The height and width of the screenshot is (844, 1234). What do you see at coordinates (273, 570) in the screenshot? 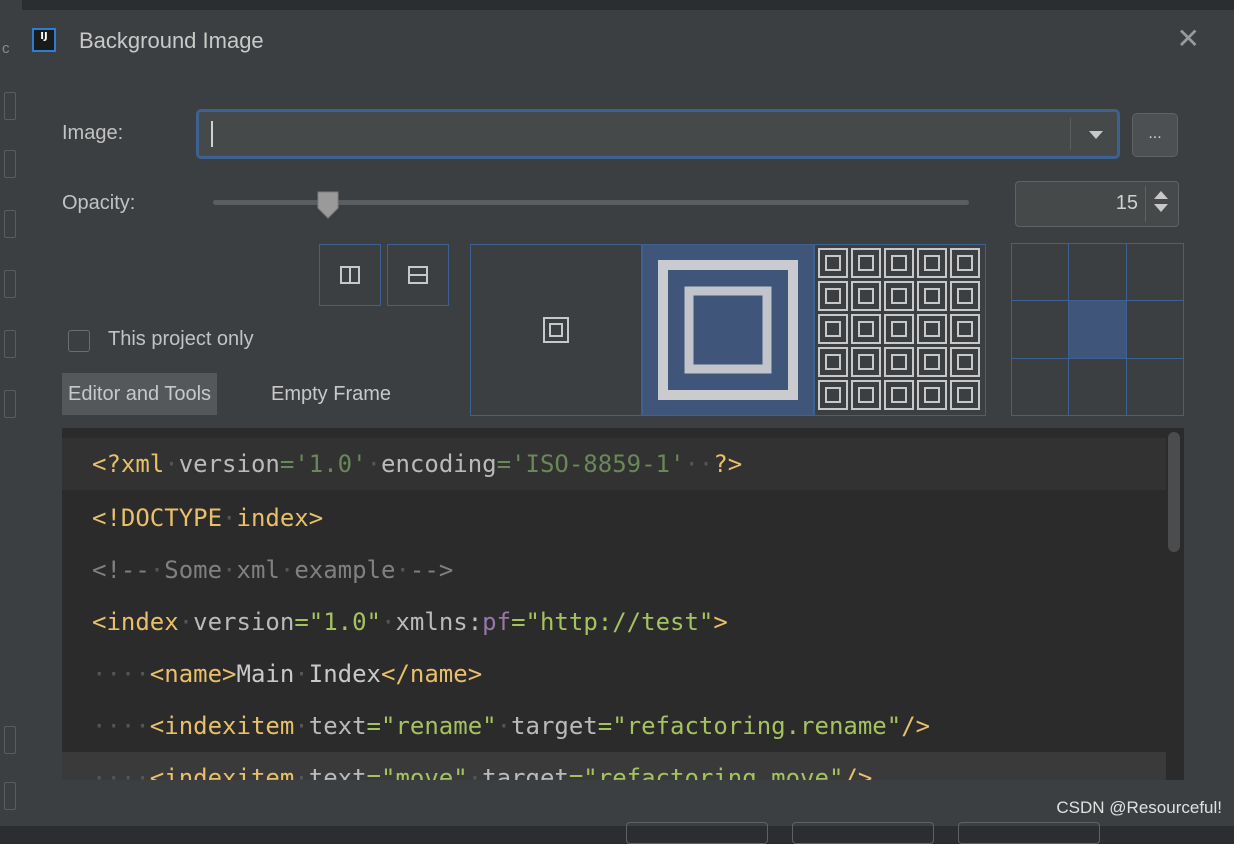
I see `code-line-3: <!--·Some·xml·example·-->` at bounding box center [273, 570].